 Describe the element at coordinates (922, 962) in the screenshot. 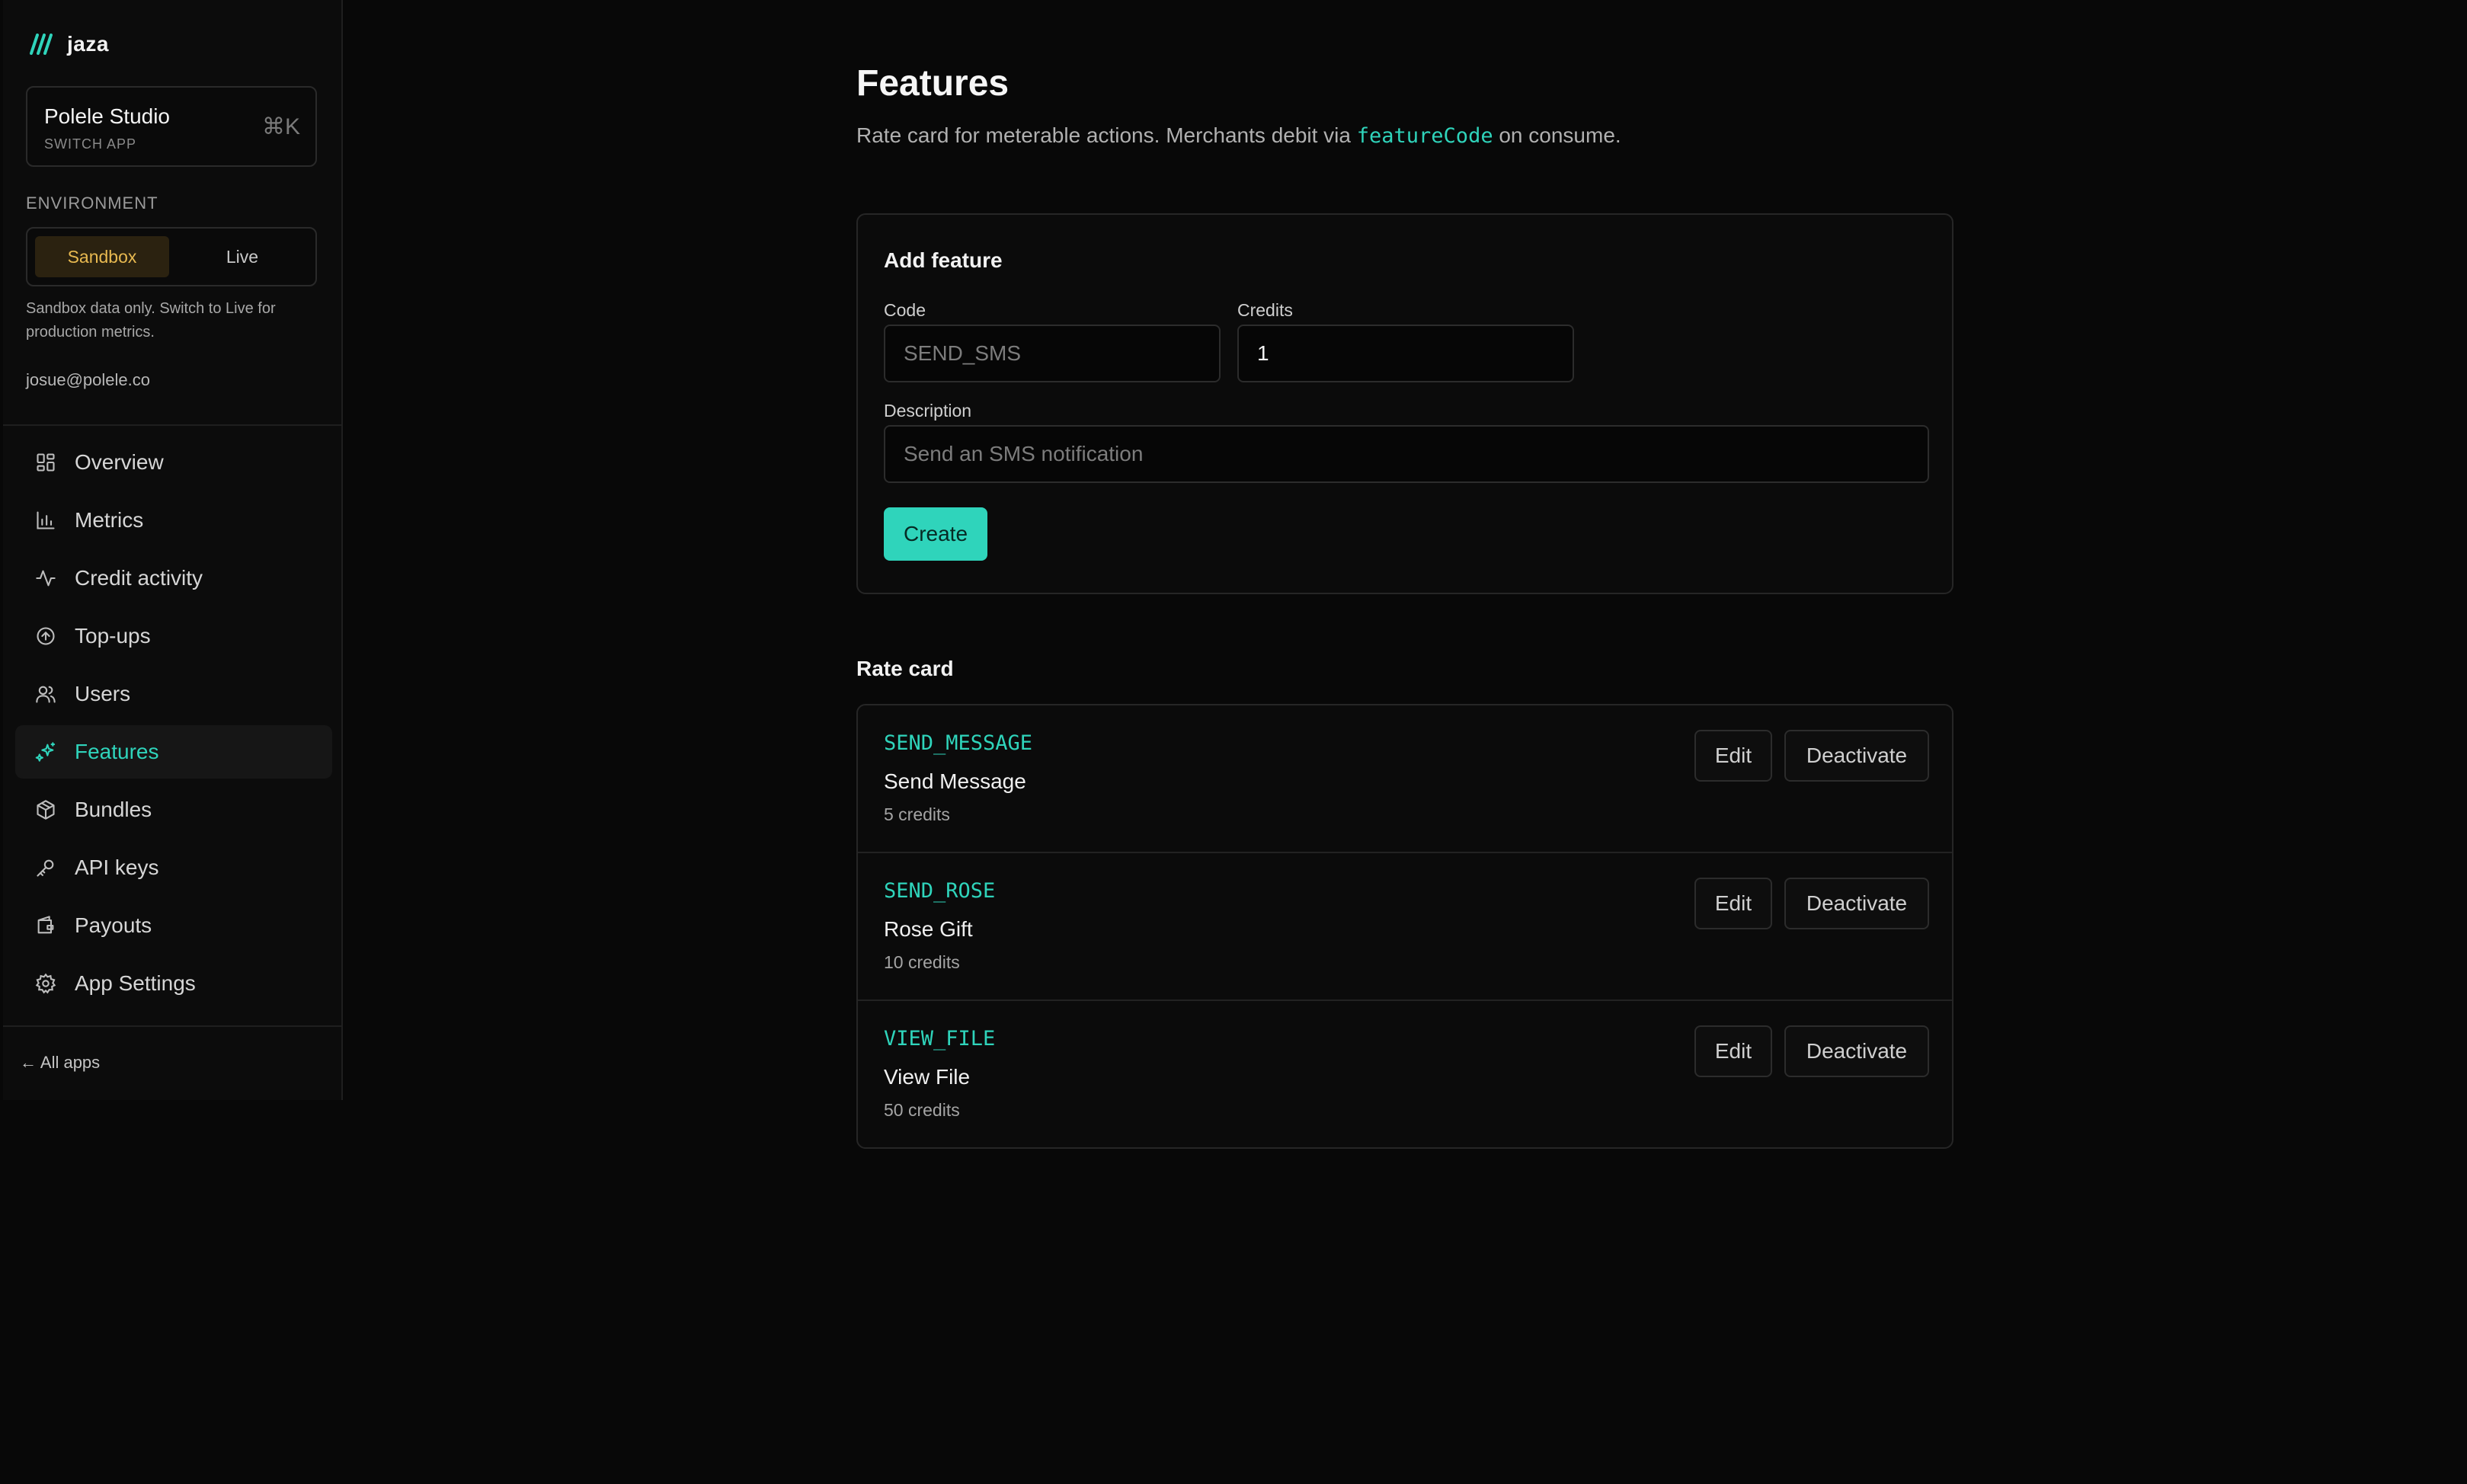

I see `feature-credits: 10 credits` at that location.